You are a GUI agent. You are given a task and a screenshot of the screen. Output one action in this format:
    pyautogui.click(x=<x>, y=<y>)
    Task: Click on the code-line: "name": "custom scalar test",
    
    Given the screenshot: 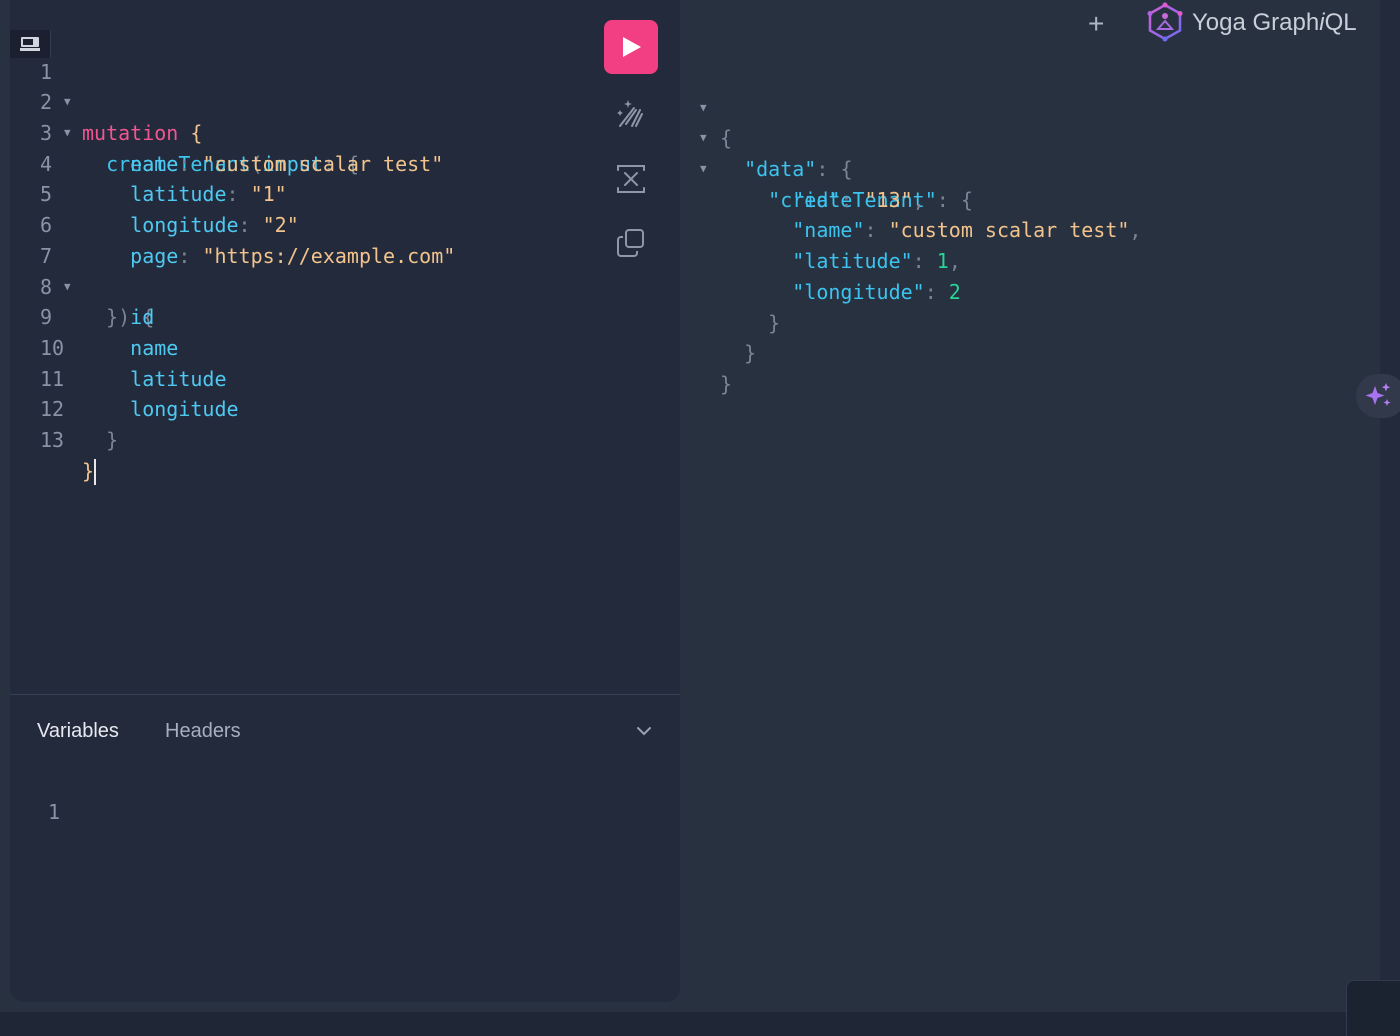 What is the action you would take?
    pyautogui.click(x=967, y=230)
    